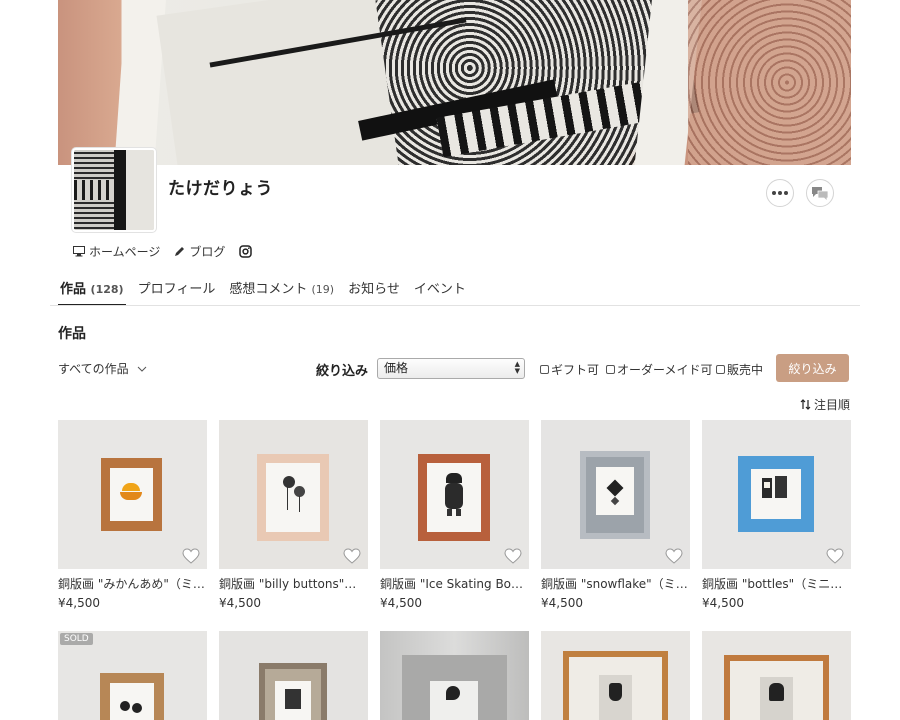  Describe the element at coordinates (569, 369) in the screenshot. I see `gift-checkbox: ギフト可` at that location.